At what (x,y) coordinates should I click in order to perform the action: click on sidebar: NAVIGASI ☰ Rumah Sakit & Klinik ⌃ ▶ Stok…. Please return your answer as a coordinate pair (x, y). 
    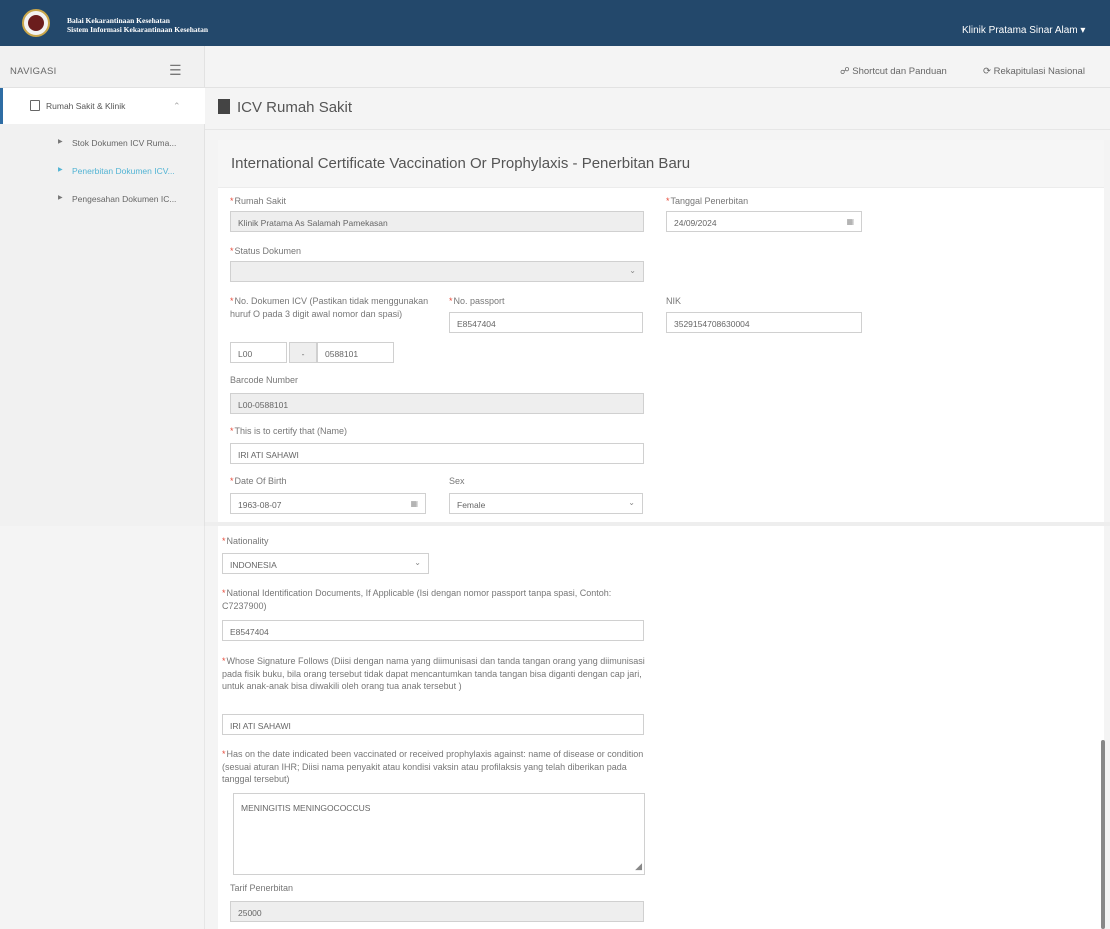
    Looking at the image, I should click on (102, 286).